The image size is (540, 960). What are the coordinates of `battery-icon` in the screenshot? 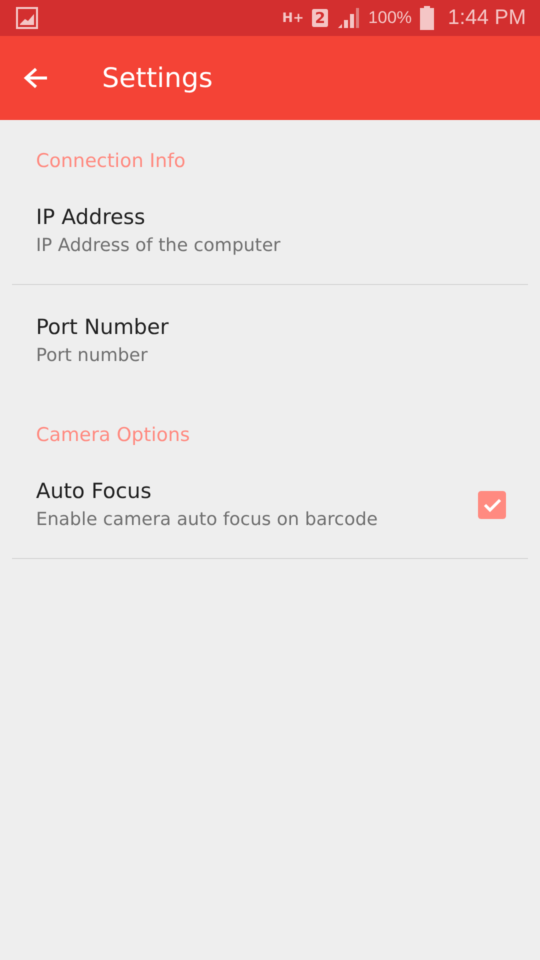 It's located at (427, 18).